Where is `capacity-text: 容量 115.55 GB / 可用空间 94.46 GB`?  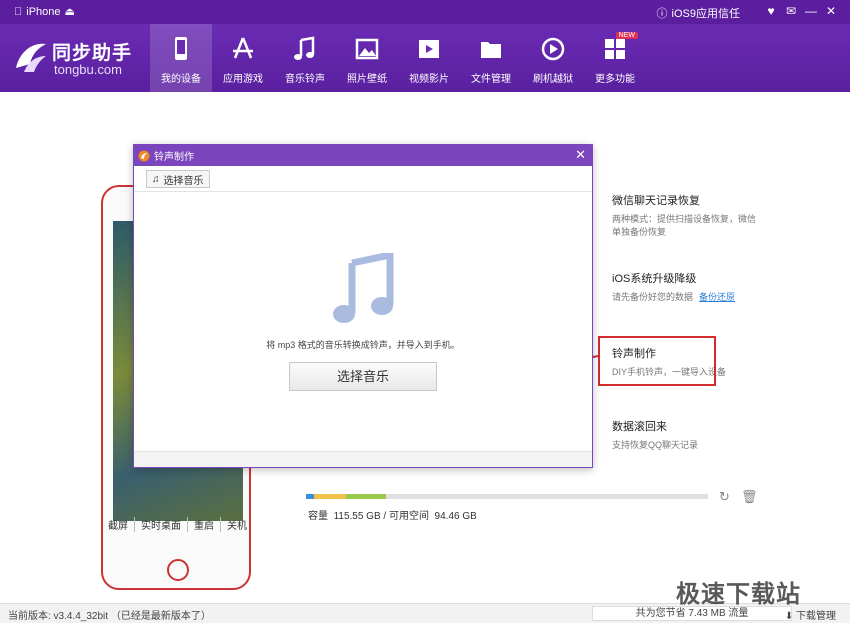 capacity-text: 容量 115.55 GB / 可用空间 94.46 GB is located at coordinates (392, 514).